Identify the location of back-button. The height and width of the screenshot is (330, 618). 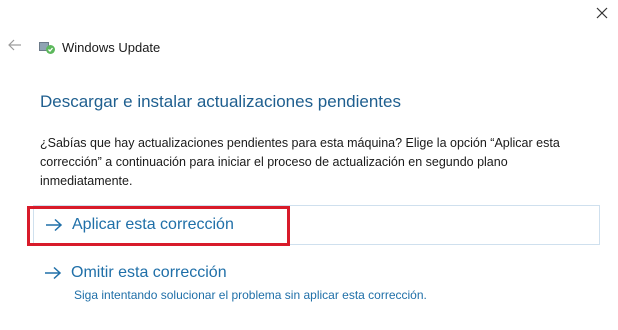
(15, 47).